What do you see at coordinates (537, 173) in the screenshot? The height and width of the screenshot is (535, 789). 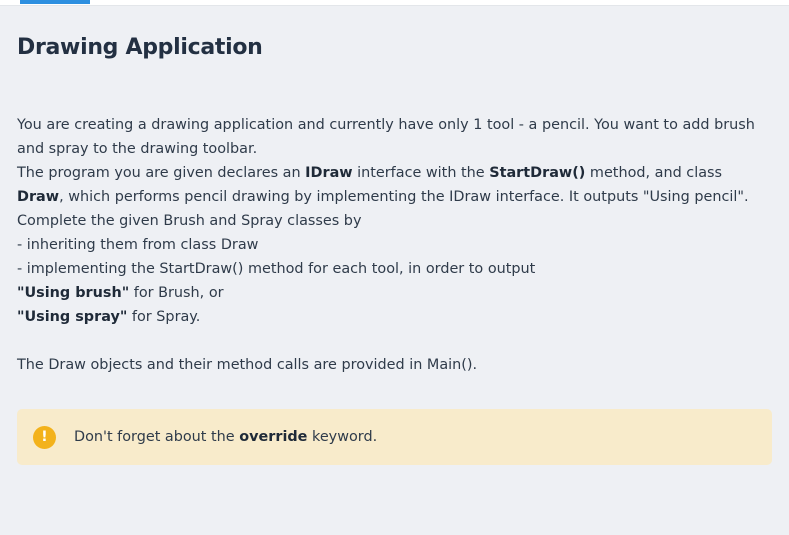 I see `startdraw-keyword: StartDraw()` at bounding box center [537, 173].